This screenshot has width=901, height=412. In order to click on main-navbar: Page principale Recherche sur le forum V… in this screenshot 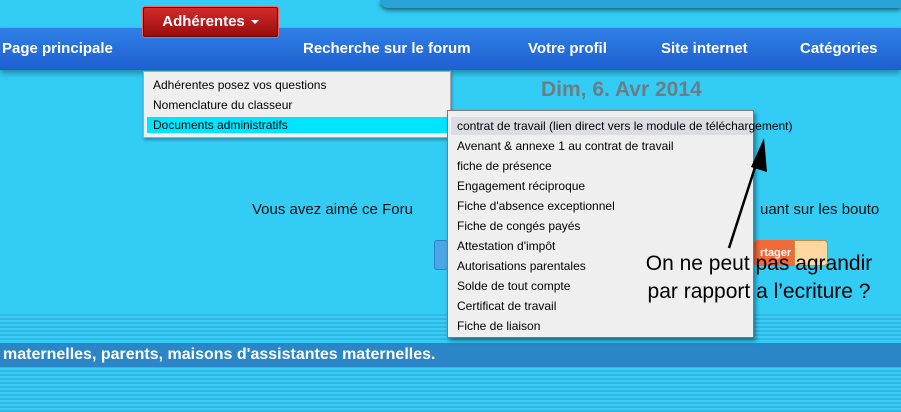, I will do `click(450, 49)`.